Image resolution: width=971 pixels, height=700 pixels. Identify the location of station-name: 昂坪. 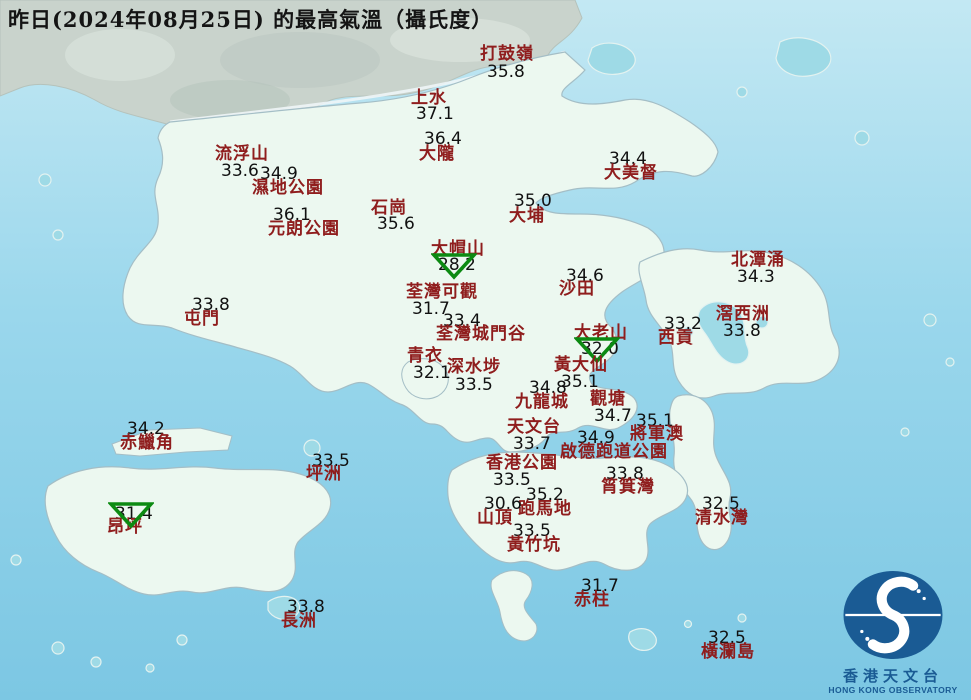
(125, 527).